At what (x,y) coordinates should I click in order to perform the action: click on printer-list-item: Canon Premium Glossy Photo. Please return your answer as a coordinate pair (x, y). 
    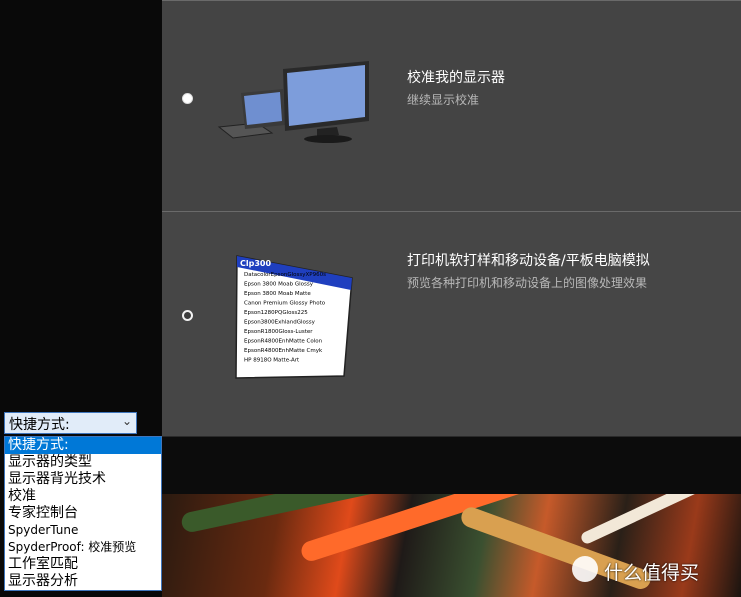
    Looking at the image, I should click on (285, 304).